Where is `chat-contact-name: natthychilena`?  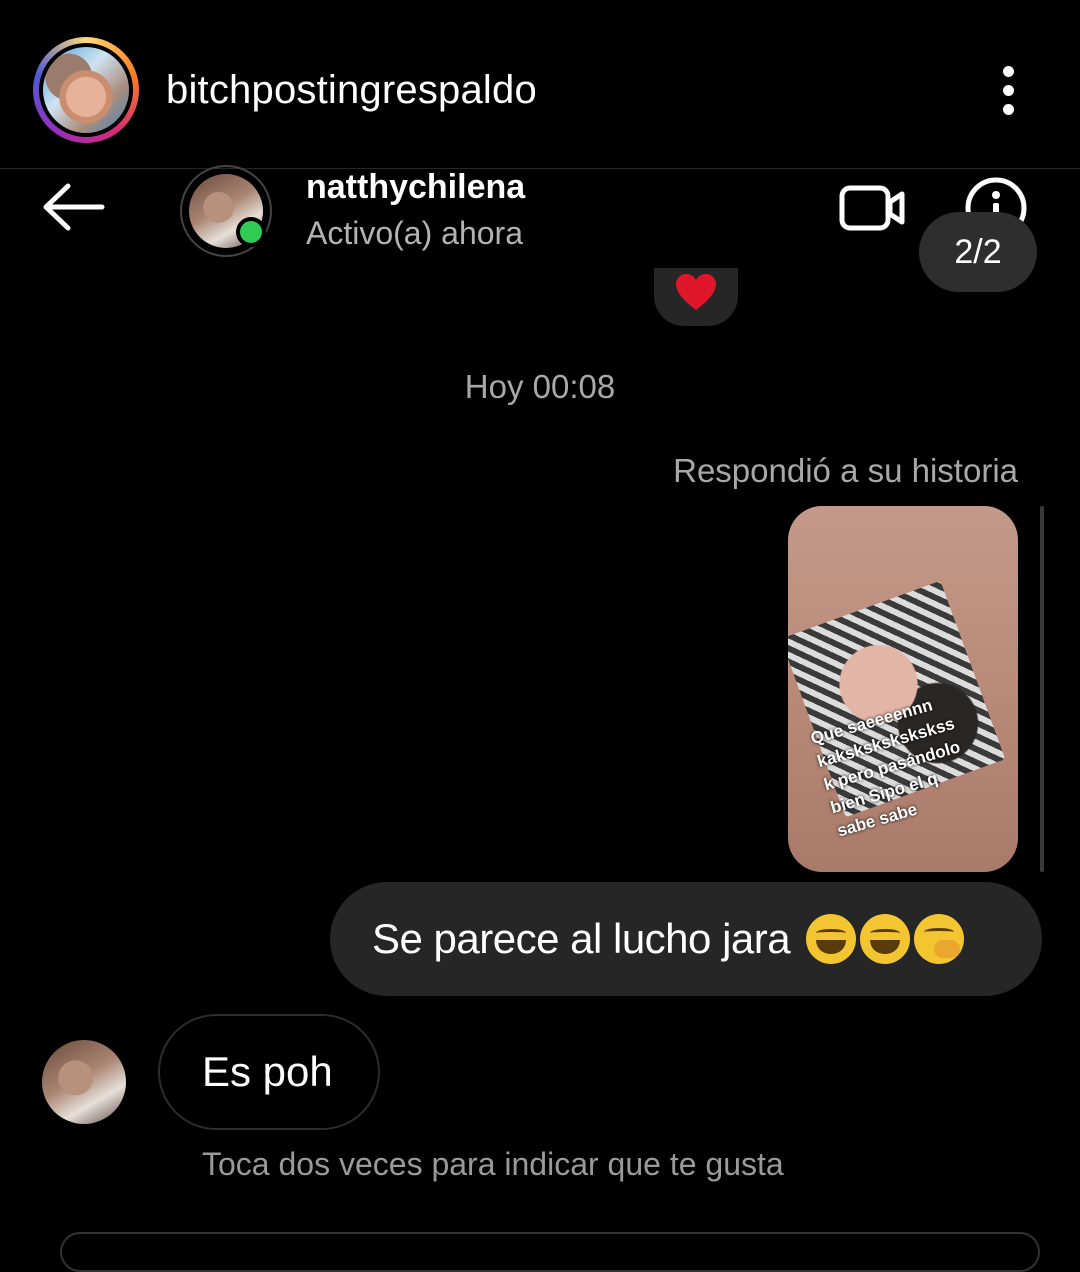 chat-contact-name: natthychilena is located at coordinates (415, 187).